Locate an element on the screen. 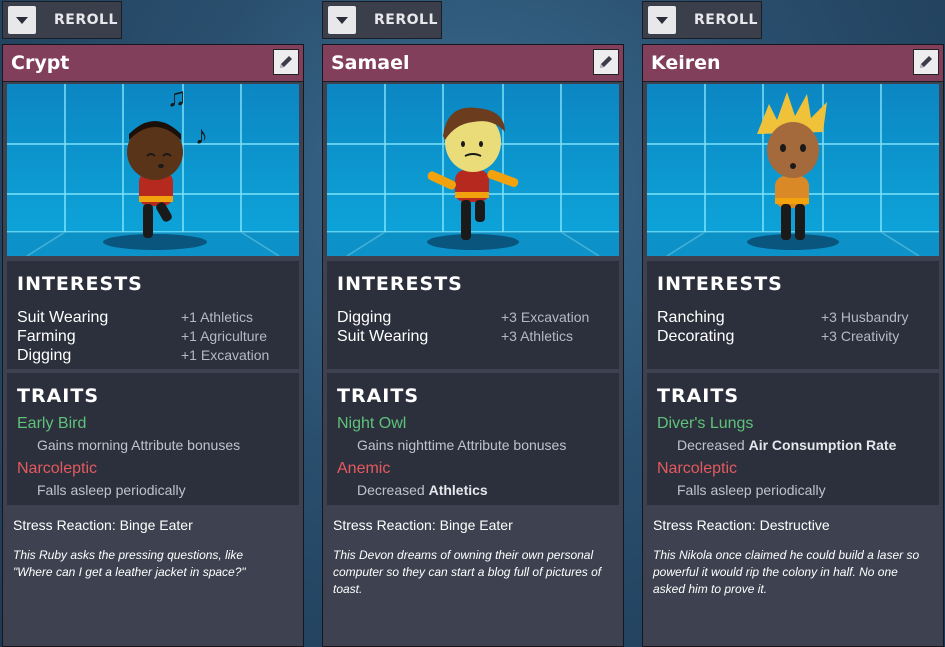 Image resolution: width=945 pixels, height=647 pixels. duplicant-name: Keiren is located at coordinates (686, 63).